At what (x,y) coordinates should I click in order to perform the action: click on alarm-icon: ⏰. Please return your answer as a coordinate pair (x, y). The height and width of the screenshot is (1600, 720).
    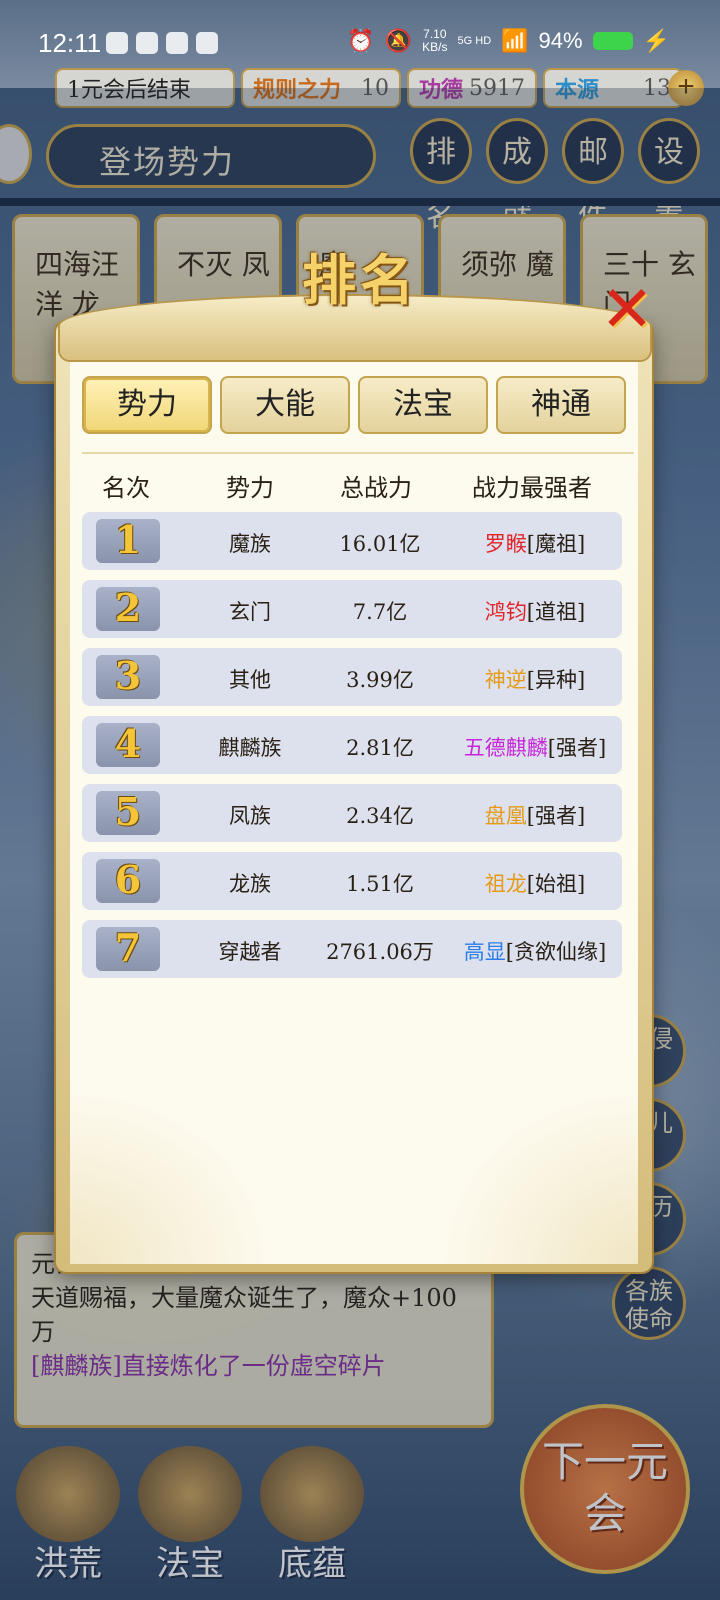
    Looking at the image, I should click on (361, 40).